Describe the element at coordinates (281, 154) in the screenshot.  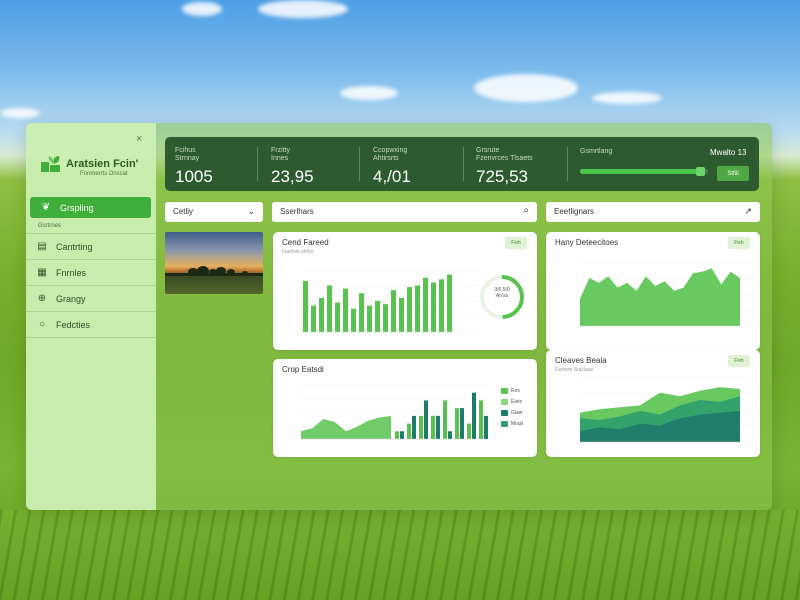
I see `stat-label: Frzitty Innes` at that location.